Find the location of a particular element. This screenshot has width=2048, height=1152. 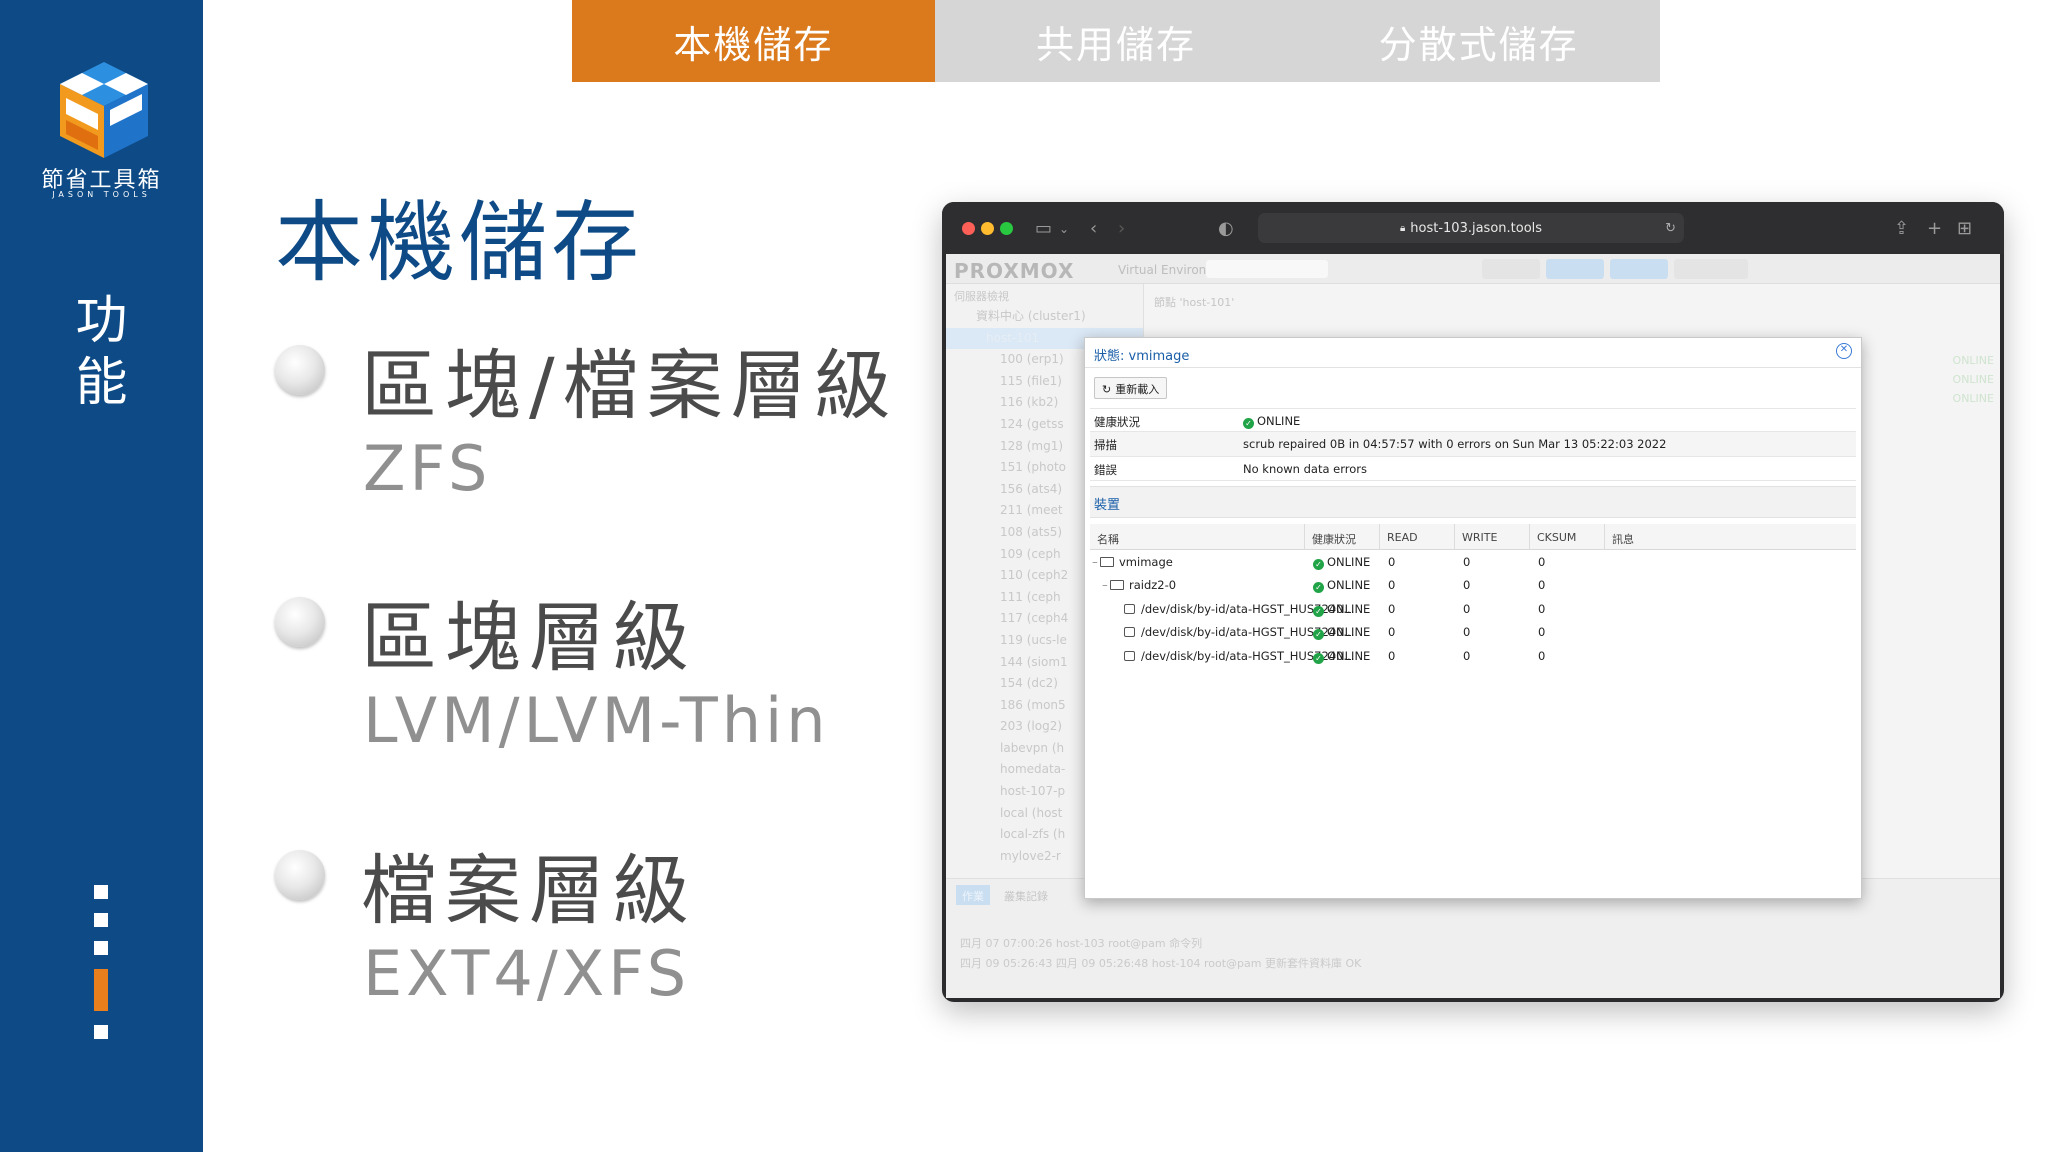

tab-cluster-log: 叢集記錄 is located at coordinates (1026, 895).